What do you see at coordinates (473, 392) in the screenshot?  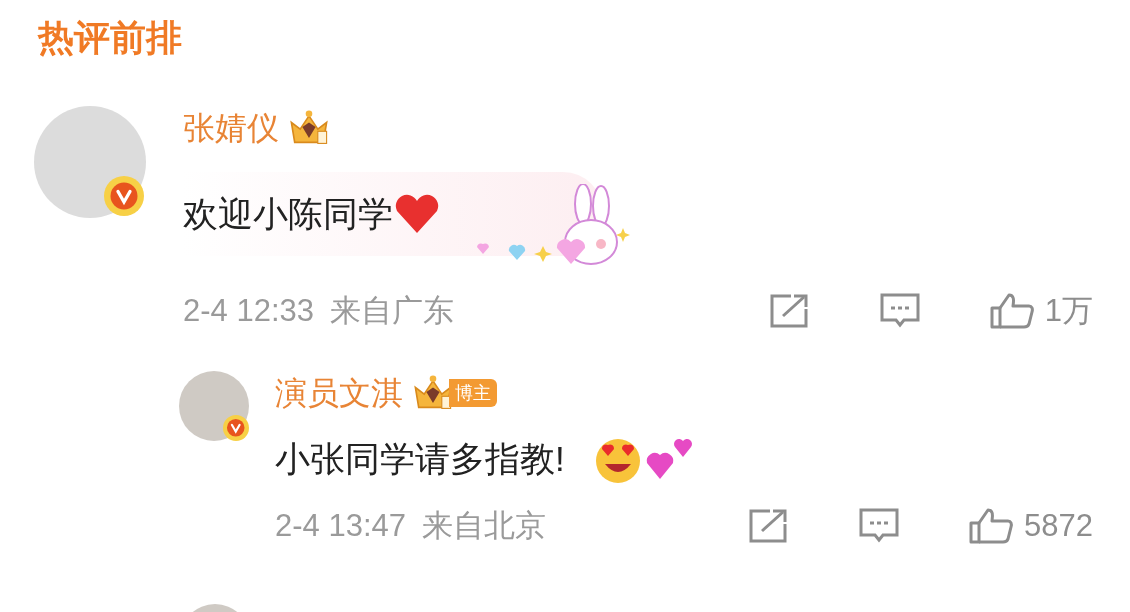 I see `blogger-tag: 博主` at bounding box center [473, 392].